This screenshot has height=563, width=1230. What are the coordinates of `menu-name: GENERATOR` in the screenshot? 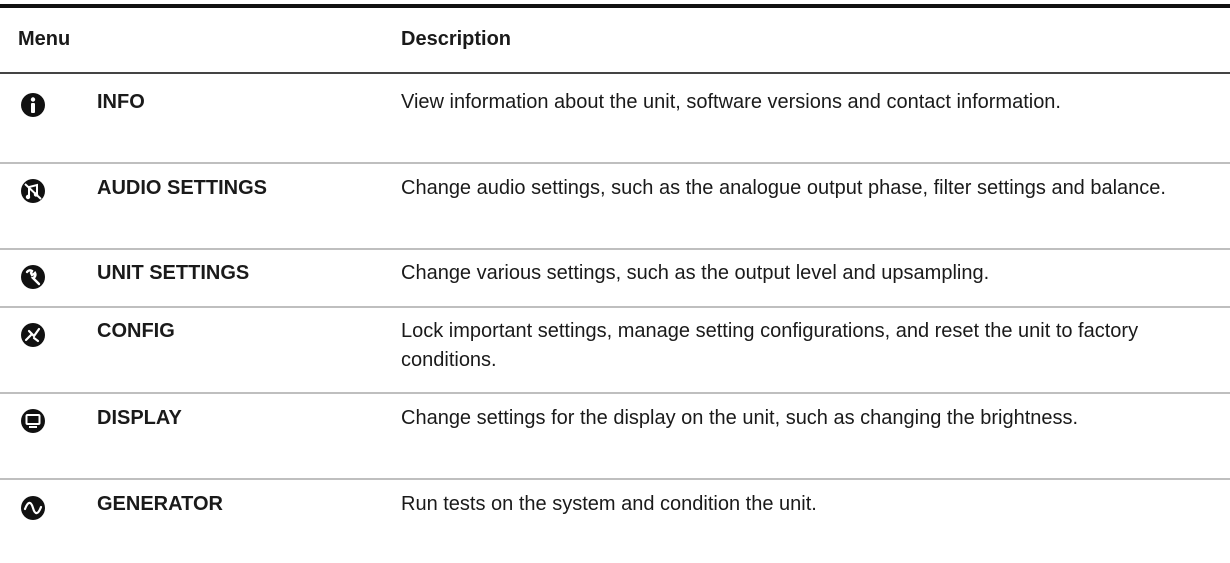 It's located at (160, 504).